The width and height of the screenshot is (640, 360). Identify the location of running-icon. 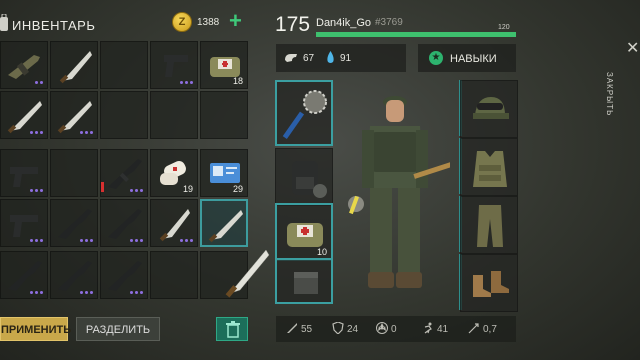
(428, 328).